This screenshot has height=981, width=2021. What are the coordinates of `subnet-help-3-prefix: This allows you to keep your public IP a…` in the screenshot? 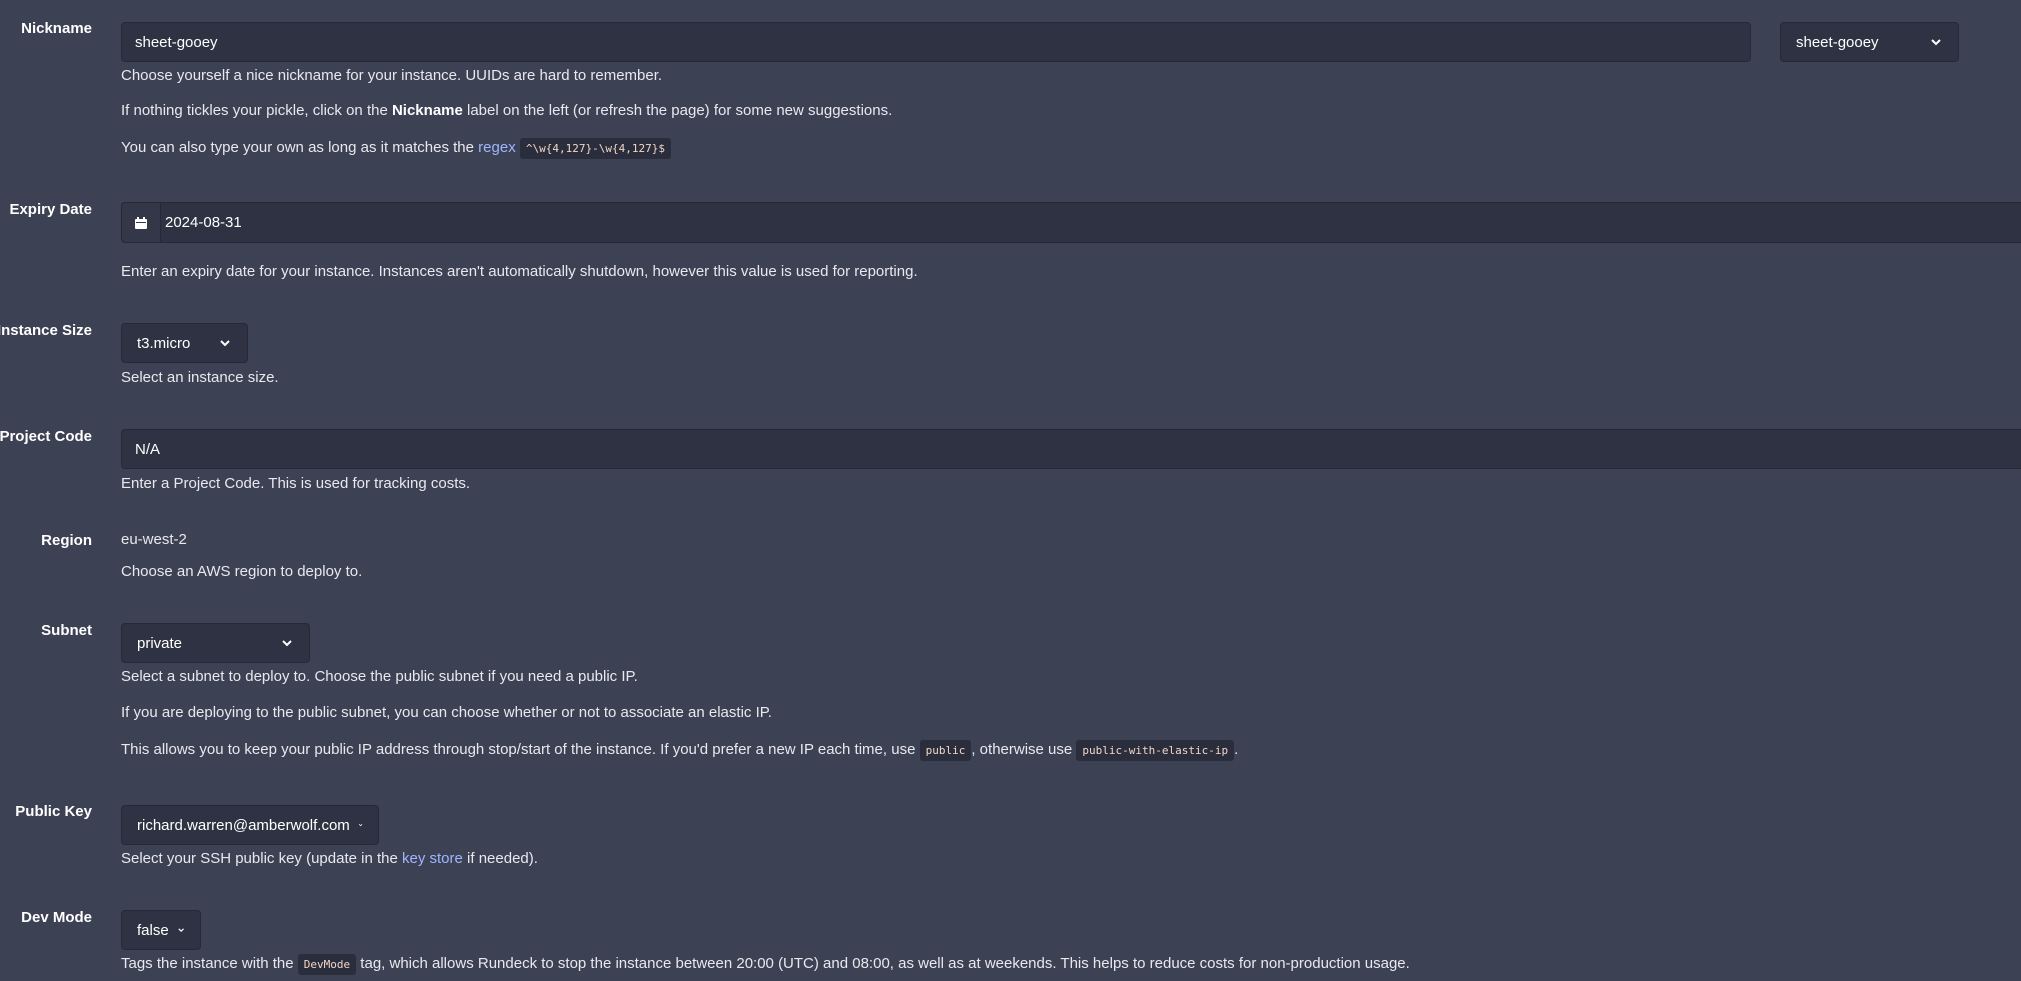 It's located at (520, 749).